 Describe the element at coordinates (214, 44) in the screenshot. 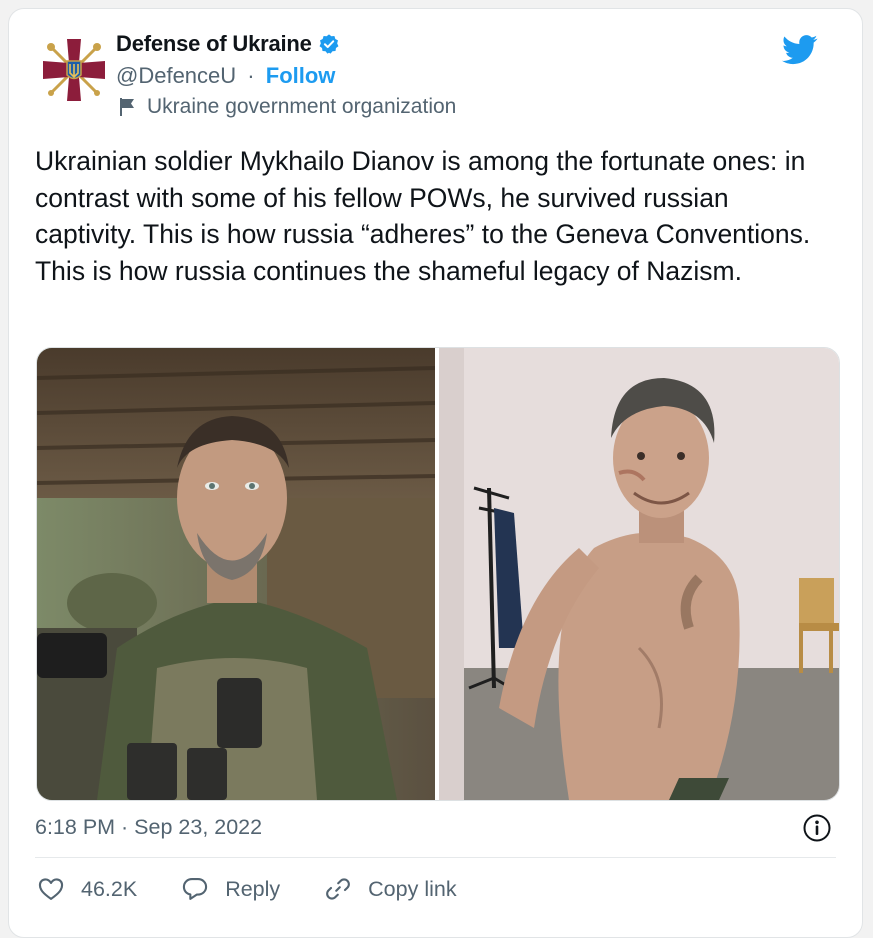

I see `author-display-name: Defense of Ukraine` at that location.